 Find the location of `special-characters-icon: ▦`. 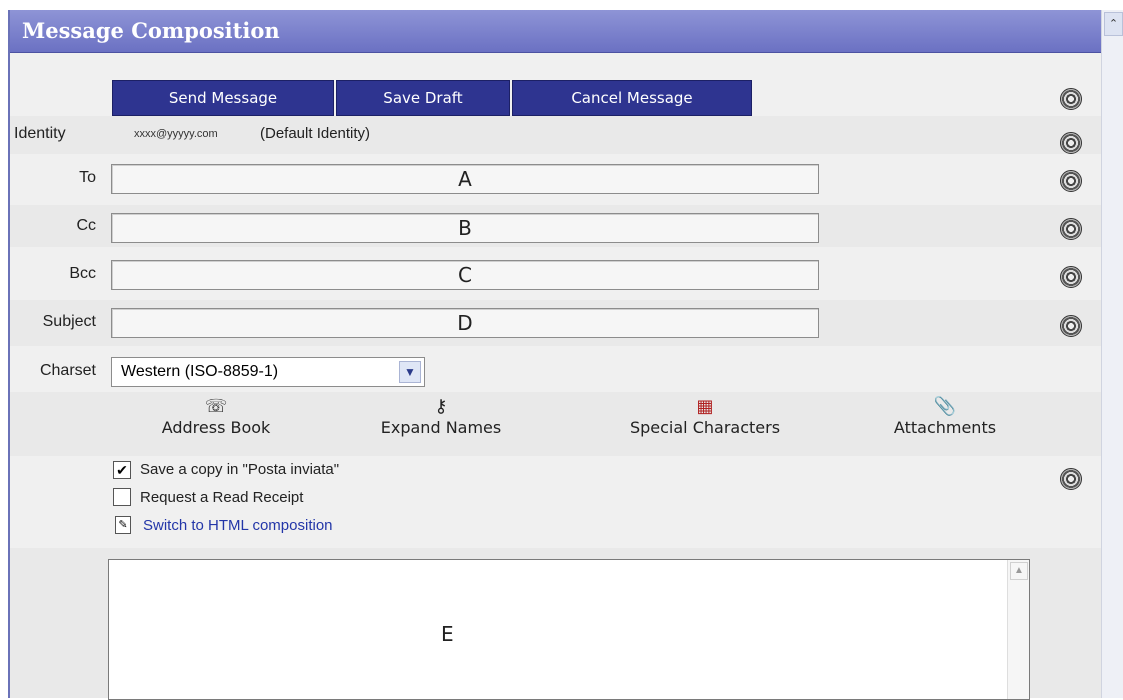

special-characters-icon: ▦ is located at coordinates (705, 406).